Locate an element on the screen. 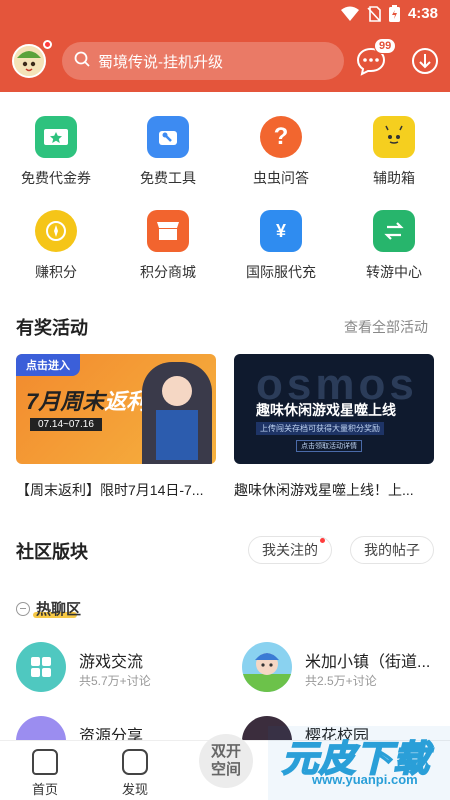  wallet-icon: ¥ is located at coordinates (281, 231).